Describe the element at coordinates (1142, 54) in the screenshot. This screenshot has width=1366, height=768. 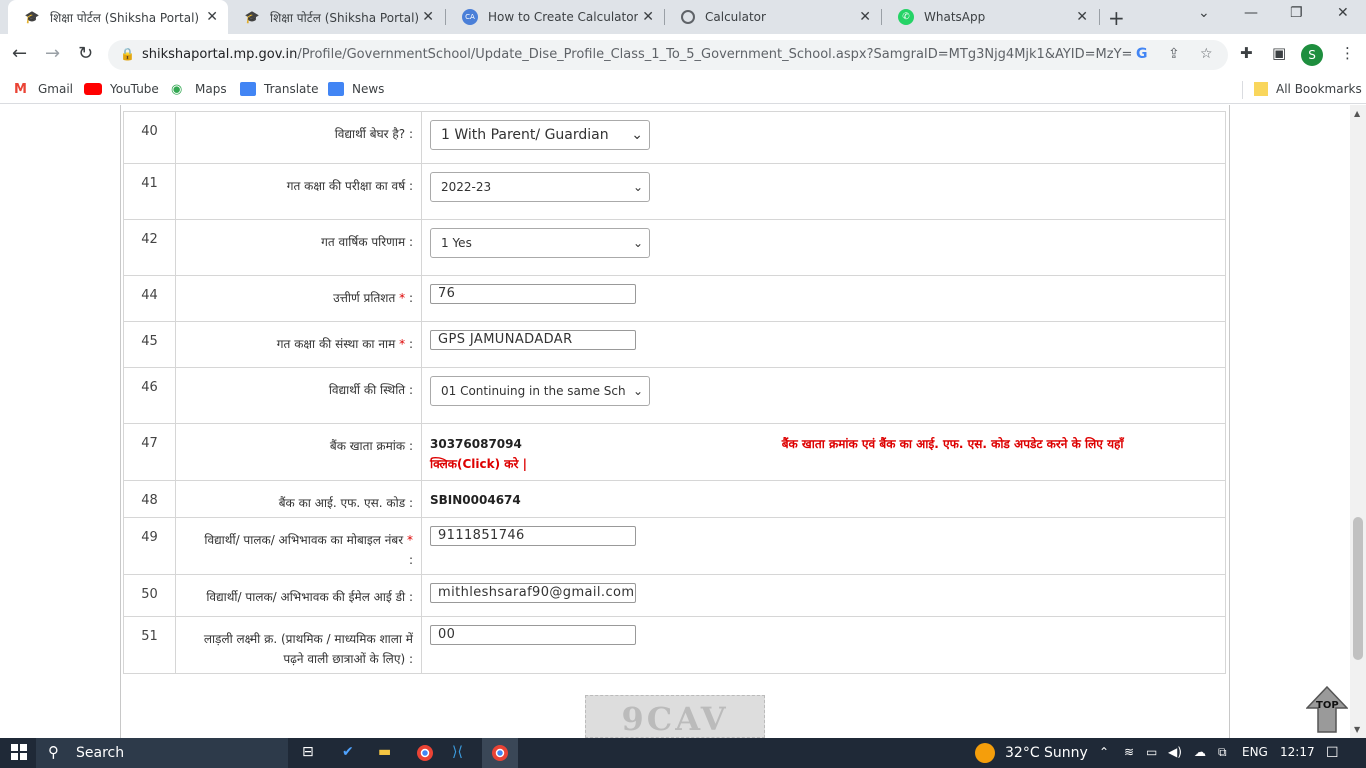
I see `google-lens-icon: G` at that location.